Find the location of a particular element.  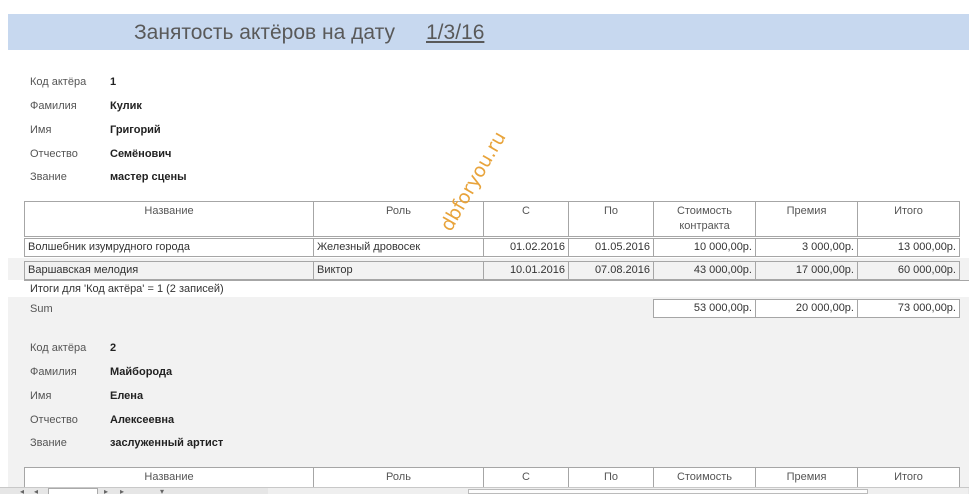

first-name-value: Елена is located at coordinates (127, 396).